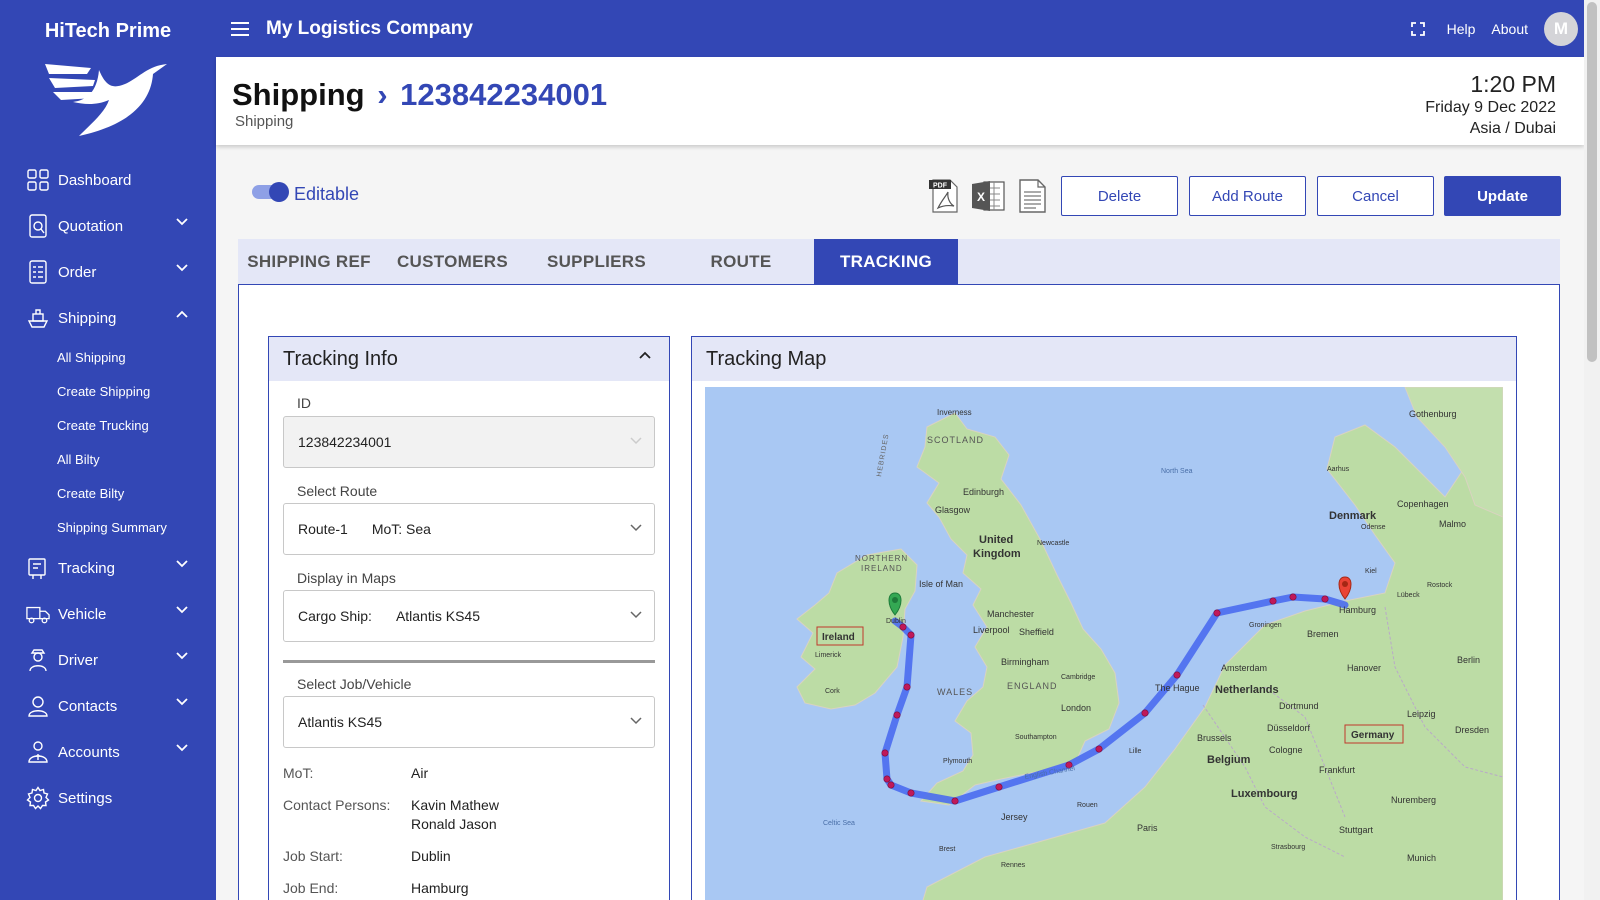  I want to click on id-value: 123842234001, so click(345, 442).